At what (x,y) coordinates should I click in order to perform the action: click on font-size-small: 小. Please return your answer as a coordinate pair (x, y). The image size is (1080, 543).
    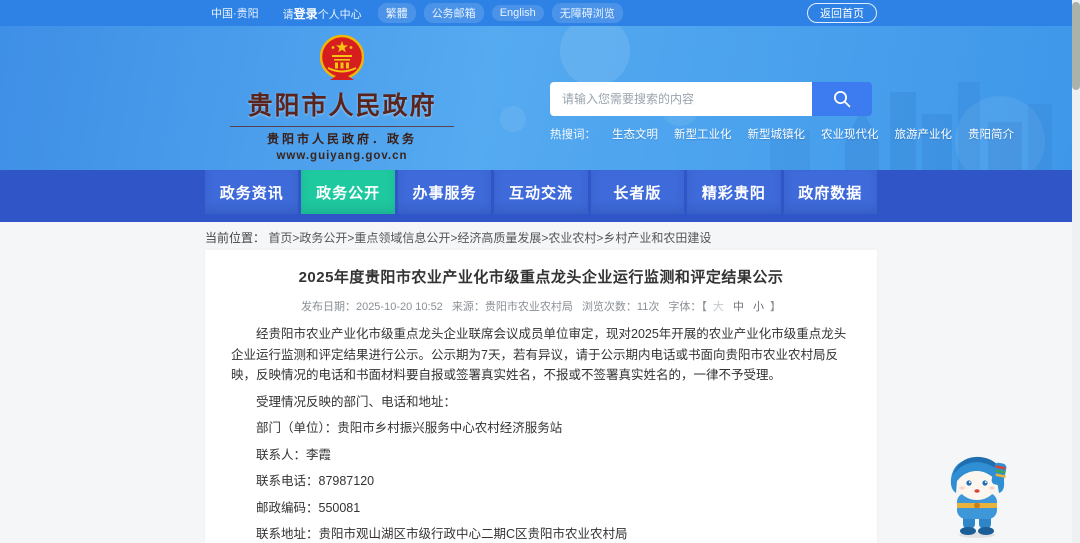
    Looking at the image, I should click on (758, 307).